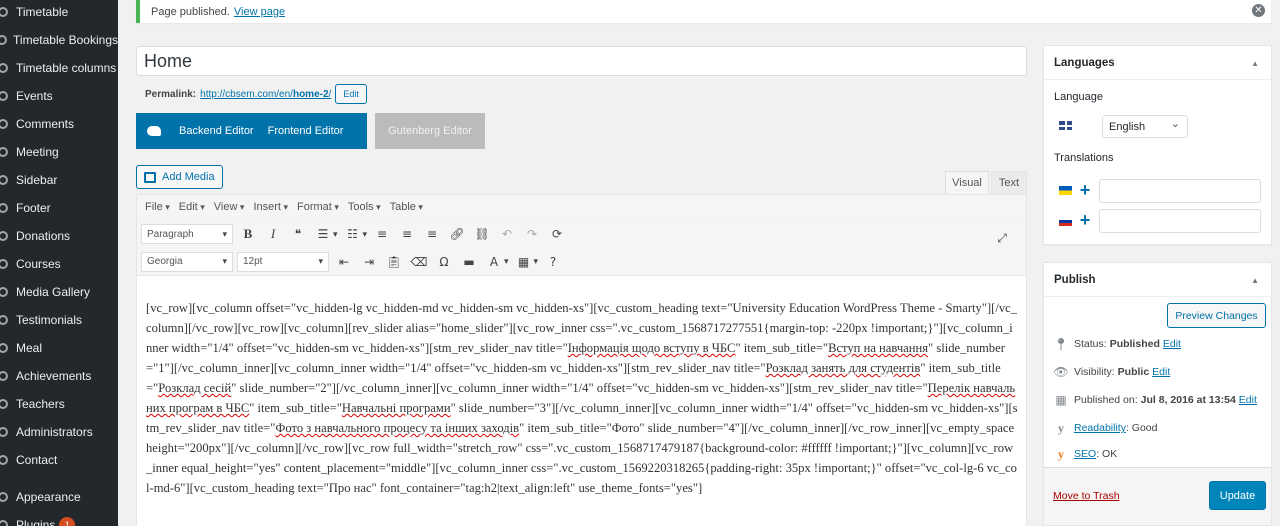 The height and width of the screenshot is (526, 1280). Describe the element at coordinates (306, 131) in the screenshot. I see `frontend-editor-button: Frontend Editor` at that location.